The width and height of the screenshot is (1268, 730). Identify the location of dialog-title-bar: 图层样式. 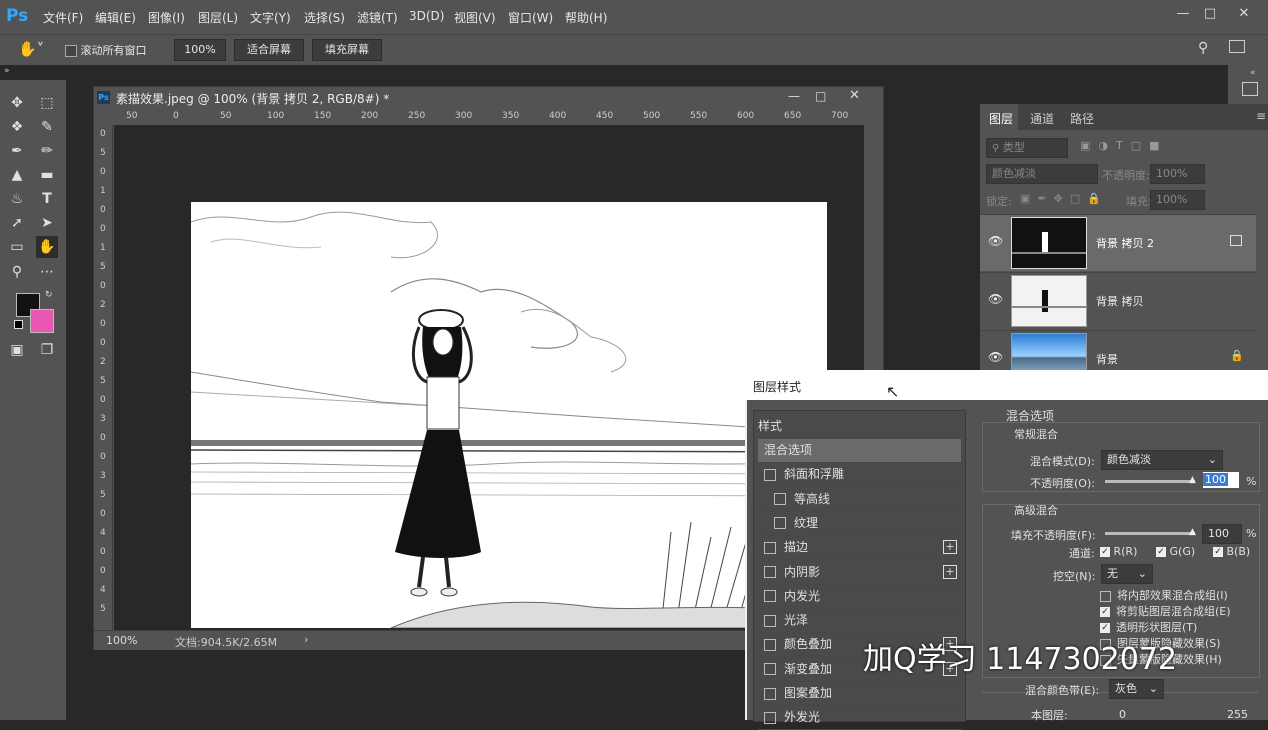
(1006, 385).